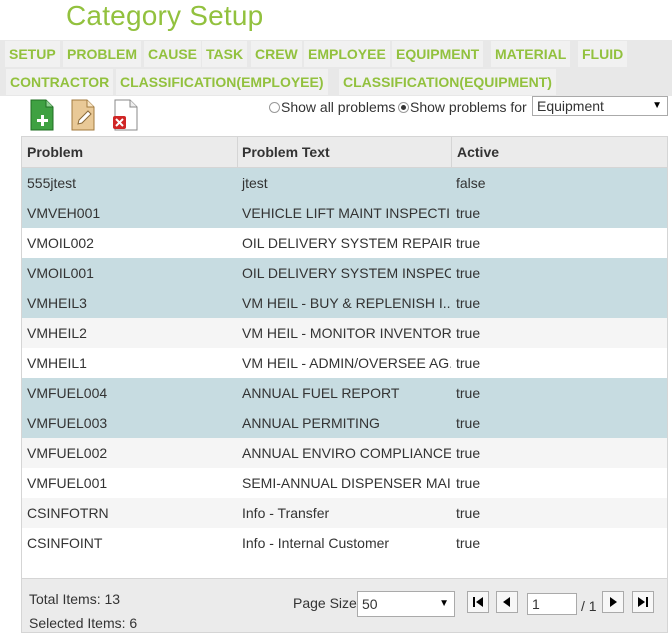 Image resolution: width=672 pixels, height=639 pixels. Describe the element at coordinates (165, 15) in the screenshot. I see `page-title: Category Setup` at that location.